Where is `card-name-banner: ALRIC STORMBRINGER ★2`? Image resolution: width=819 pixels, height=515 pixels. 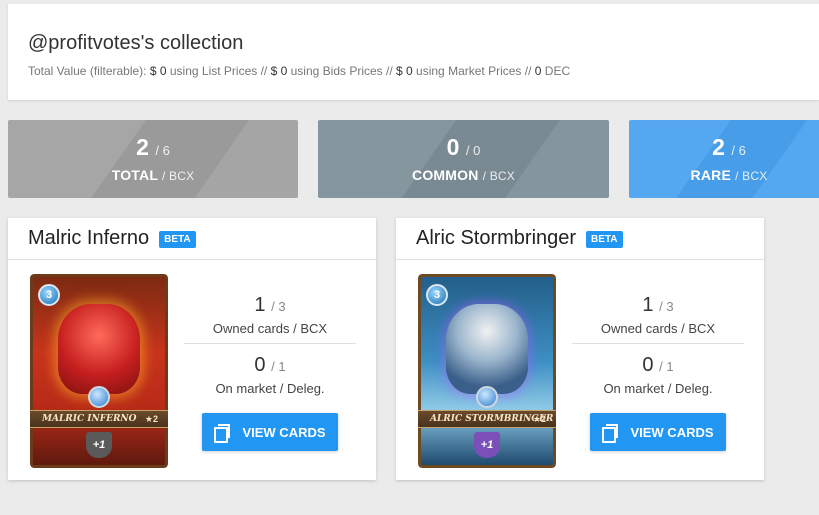 card-name-banner: ALRIC STORMBRINGER ★2 is located at coordinates (487, 419).